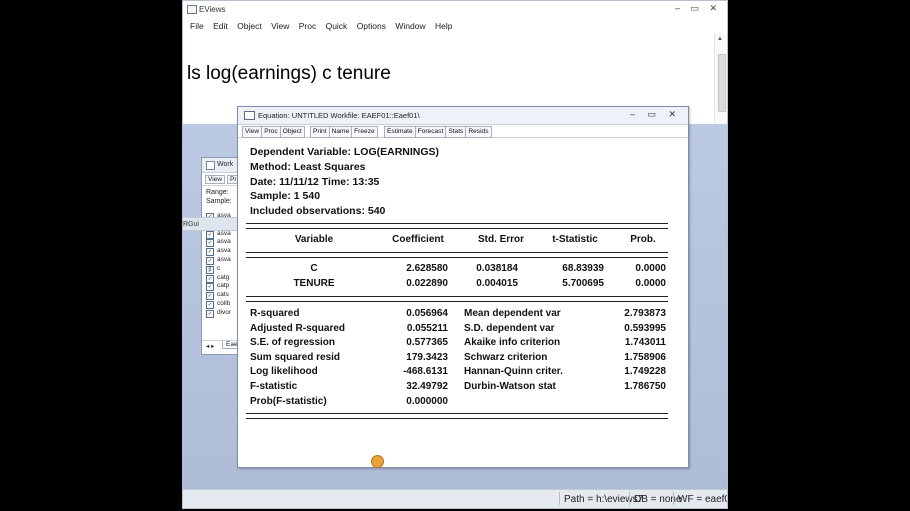 Image resolution: width=910 pixels, height=511 pixels. What do you see at coordinates (604, 499) in the screenshot?
I see `status-path: Path = h:\eviews7` at bounding box center [604, 499].